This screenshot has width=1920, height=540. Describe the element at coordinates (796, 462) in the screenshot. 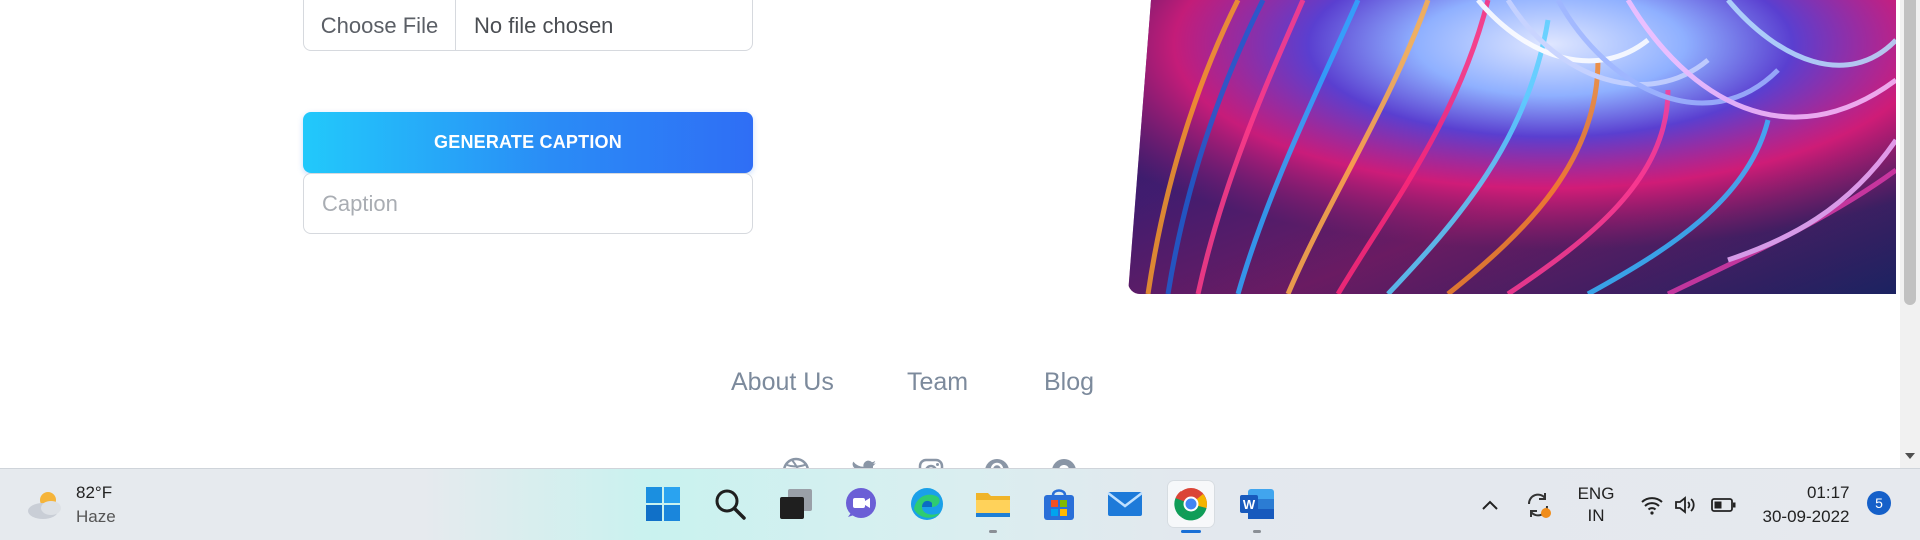

I see `dribbble-icon` at that location.